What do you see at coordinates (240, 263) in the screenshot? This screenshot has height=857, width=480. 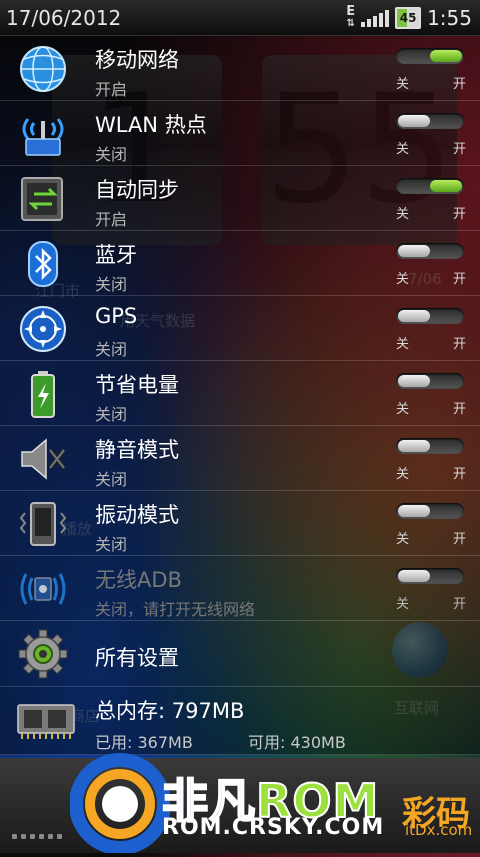 I see `row-bluetooth: 蓝牙 关闭 关开` at bounding box center [240, 263].